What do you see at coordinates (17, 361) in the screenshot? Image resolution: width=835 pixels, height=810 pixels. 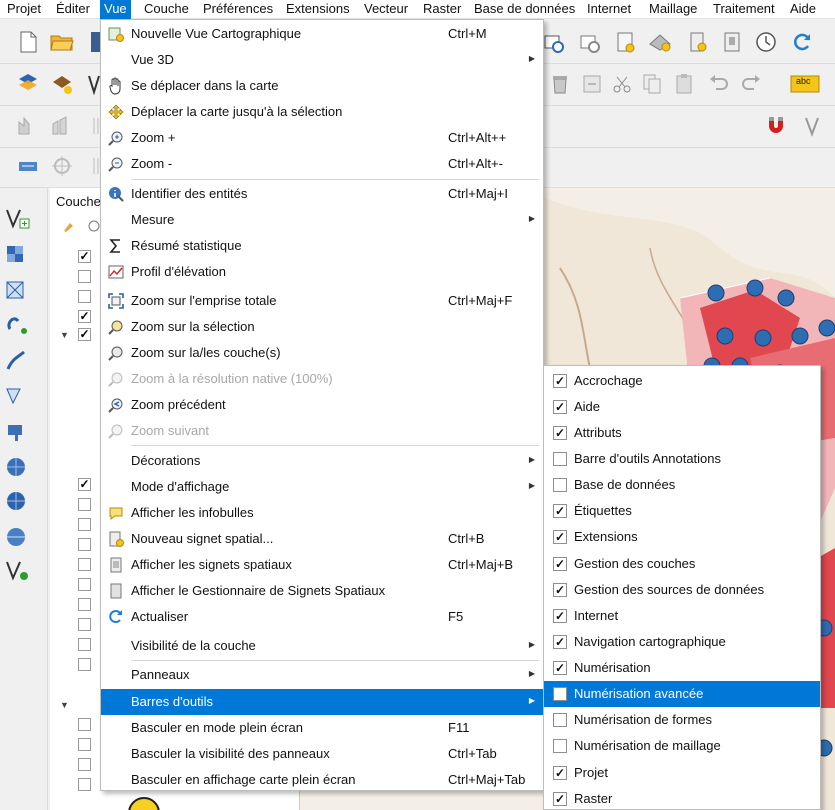 I see `gps-track-icon` at bounding box center [17, 361].